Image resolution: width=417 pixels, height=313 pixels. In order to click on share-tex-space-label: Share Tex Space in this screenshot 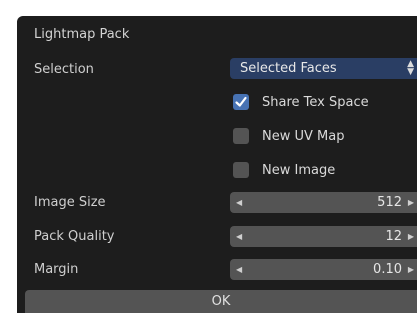, I will do `click(315, 102)`.